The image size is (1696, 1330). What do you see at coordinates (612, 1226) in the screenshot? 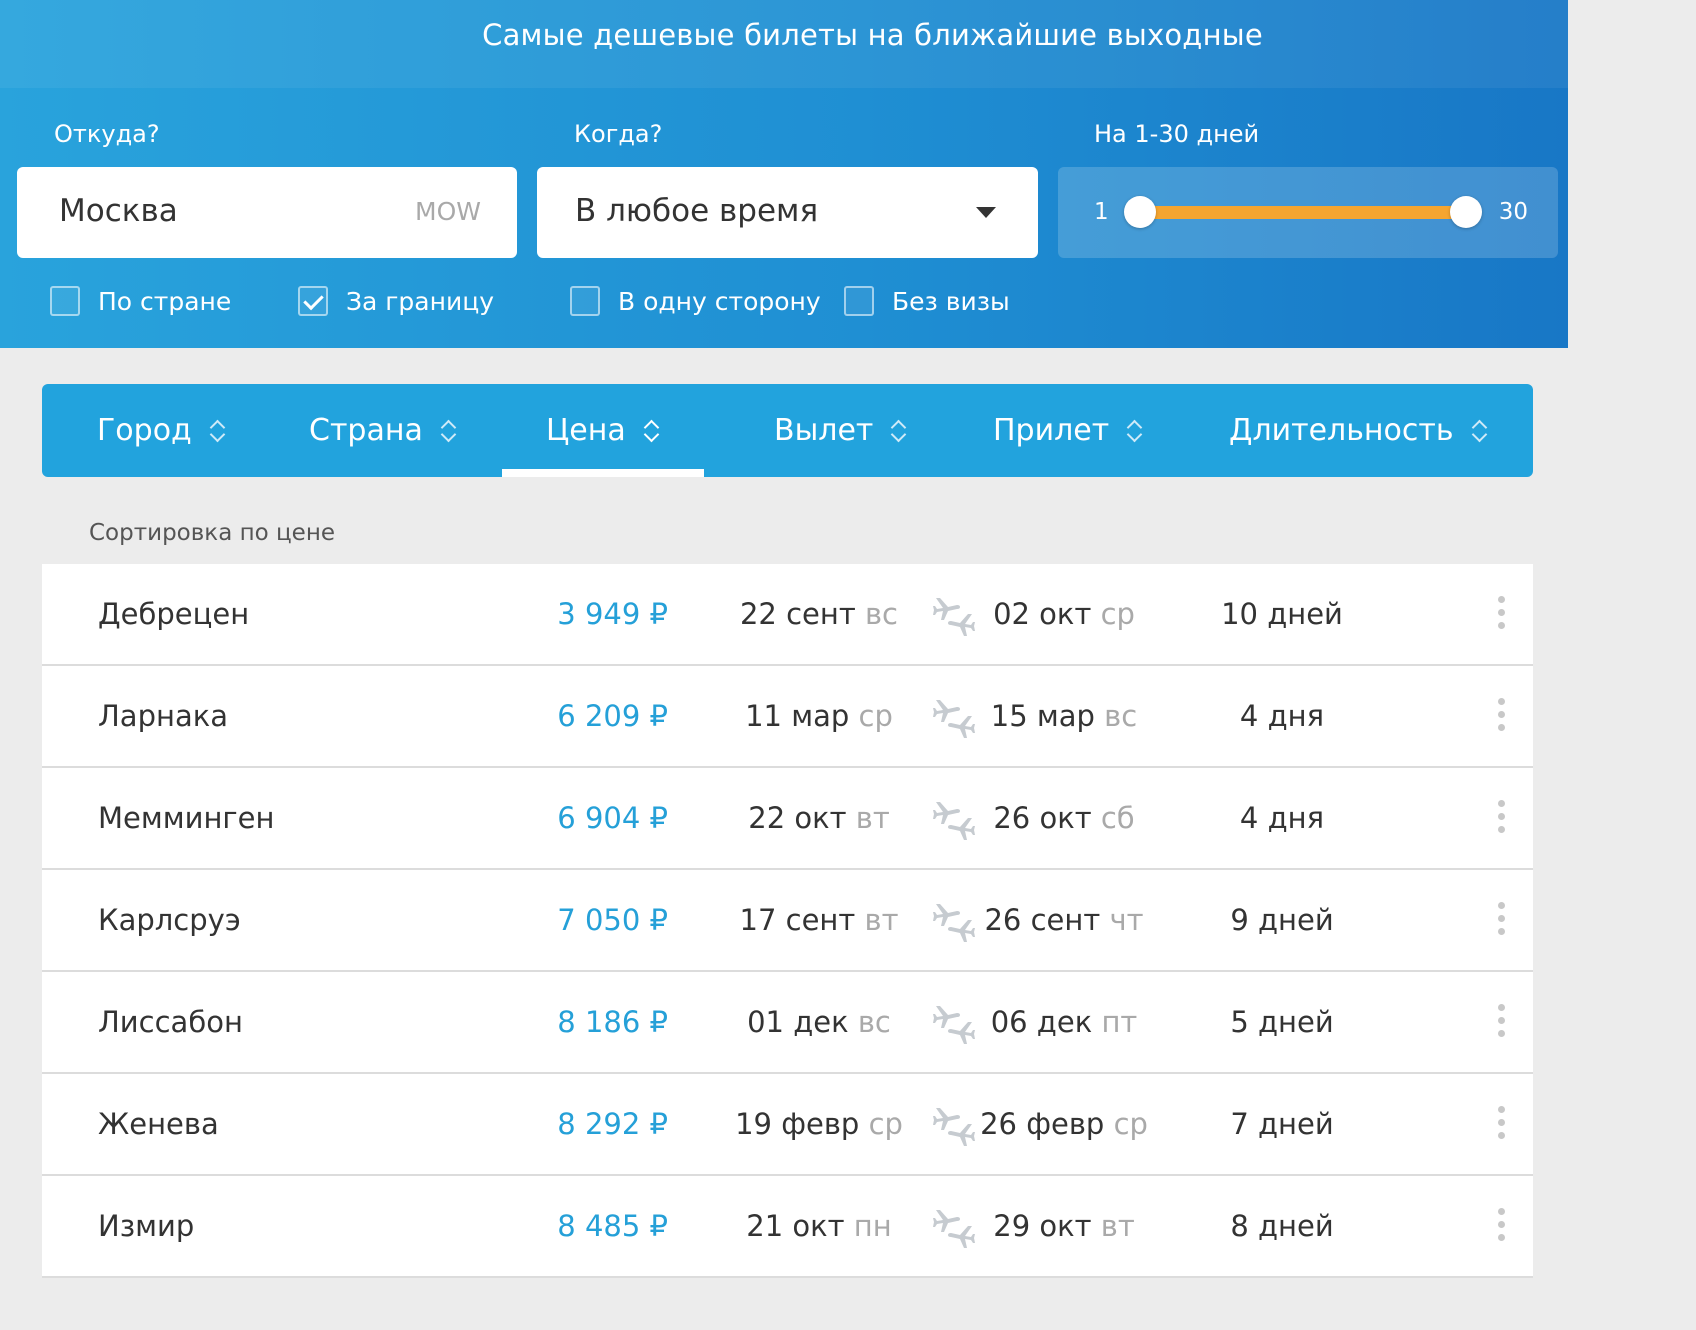
I see `price: 8 485 ₽` at bounding box center [612, 1226].